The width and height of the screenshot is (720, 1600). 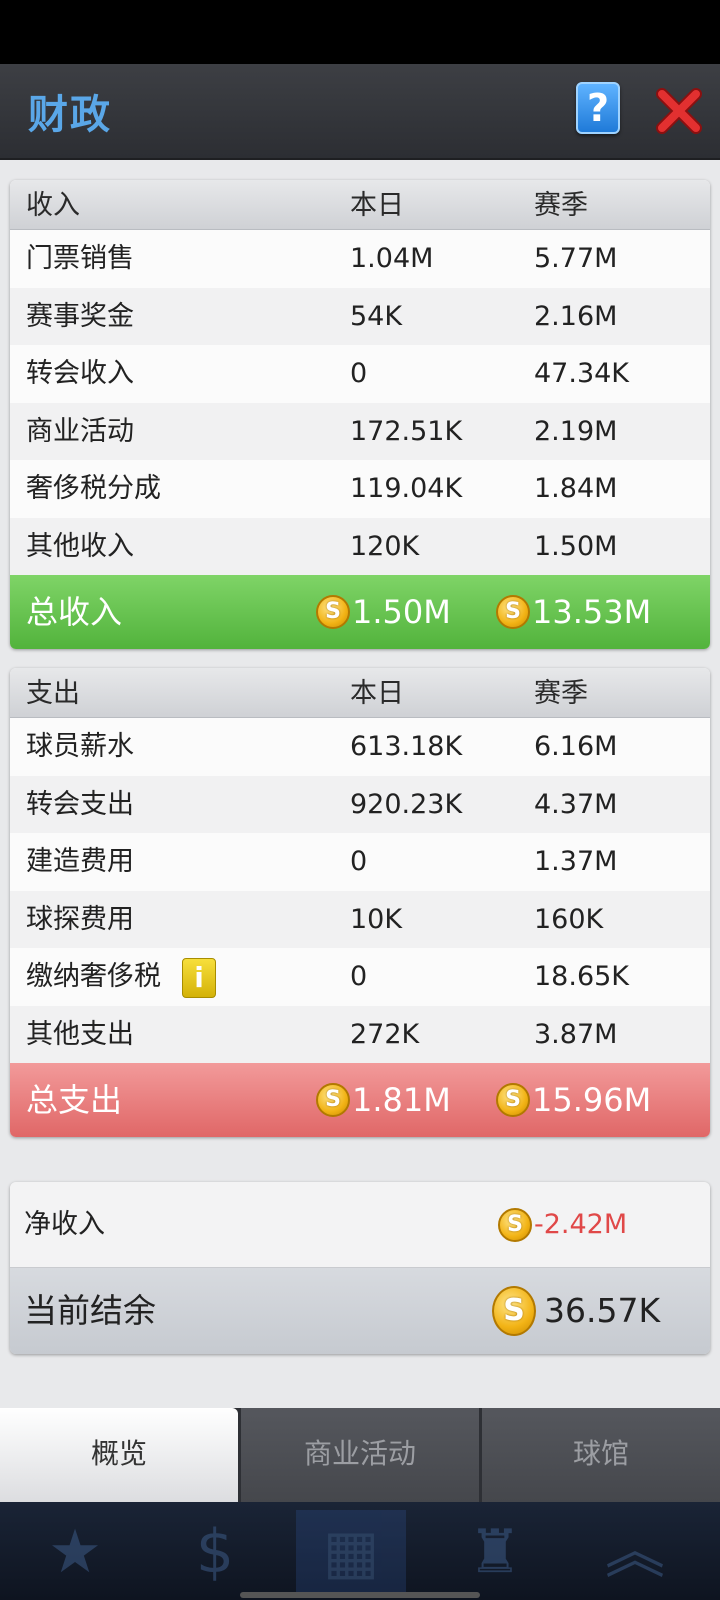 I want to click on income-row-season: 1.50M, so click(x=576, y=546).